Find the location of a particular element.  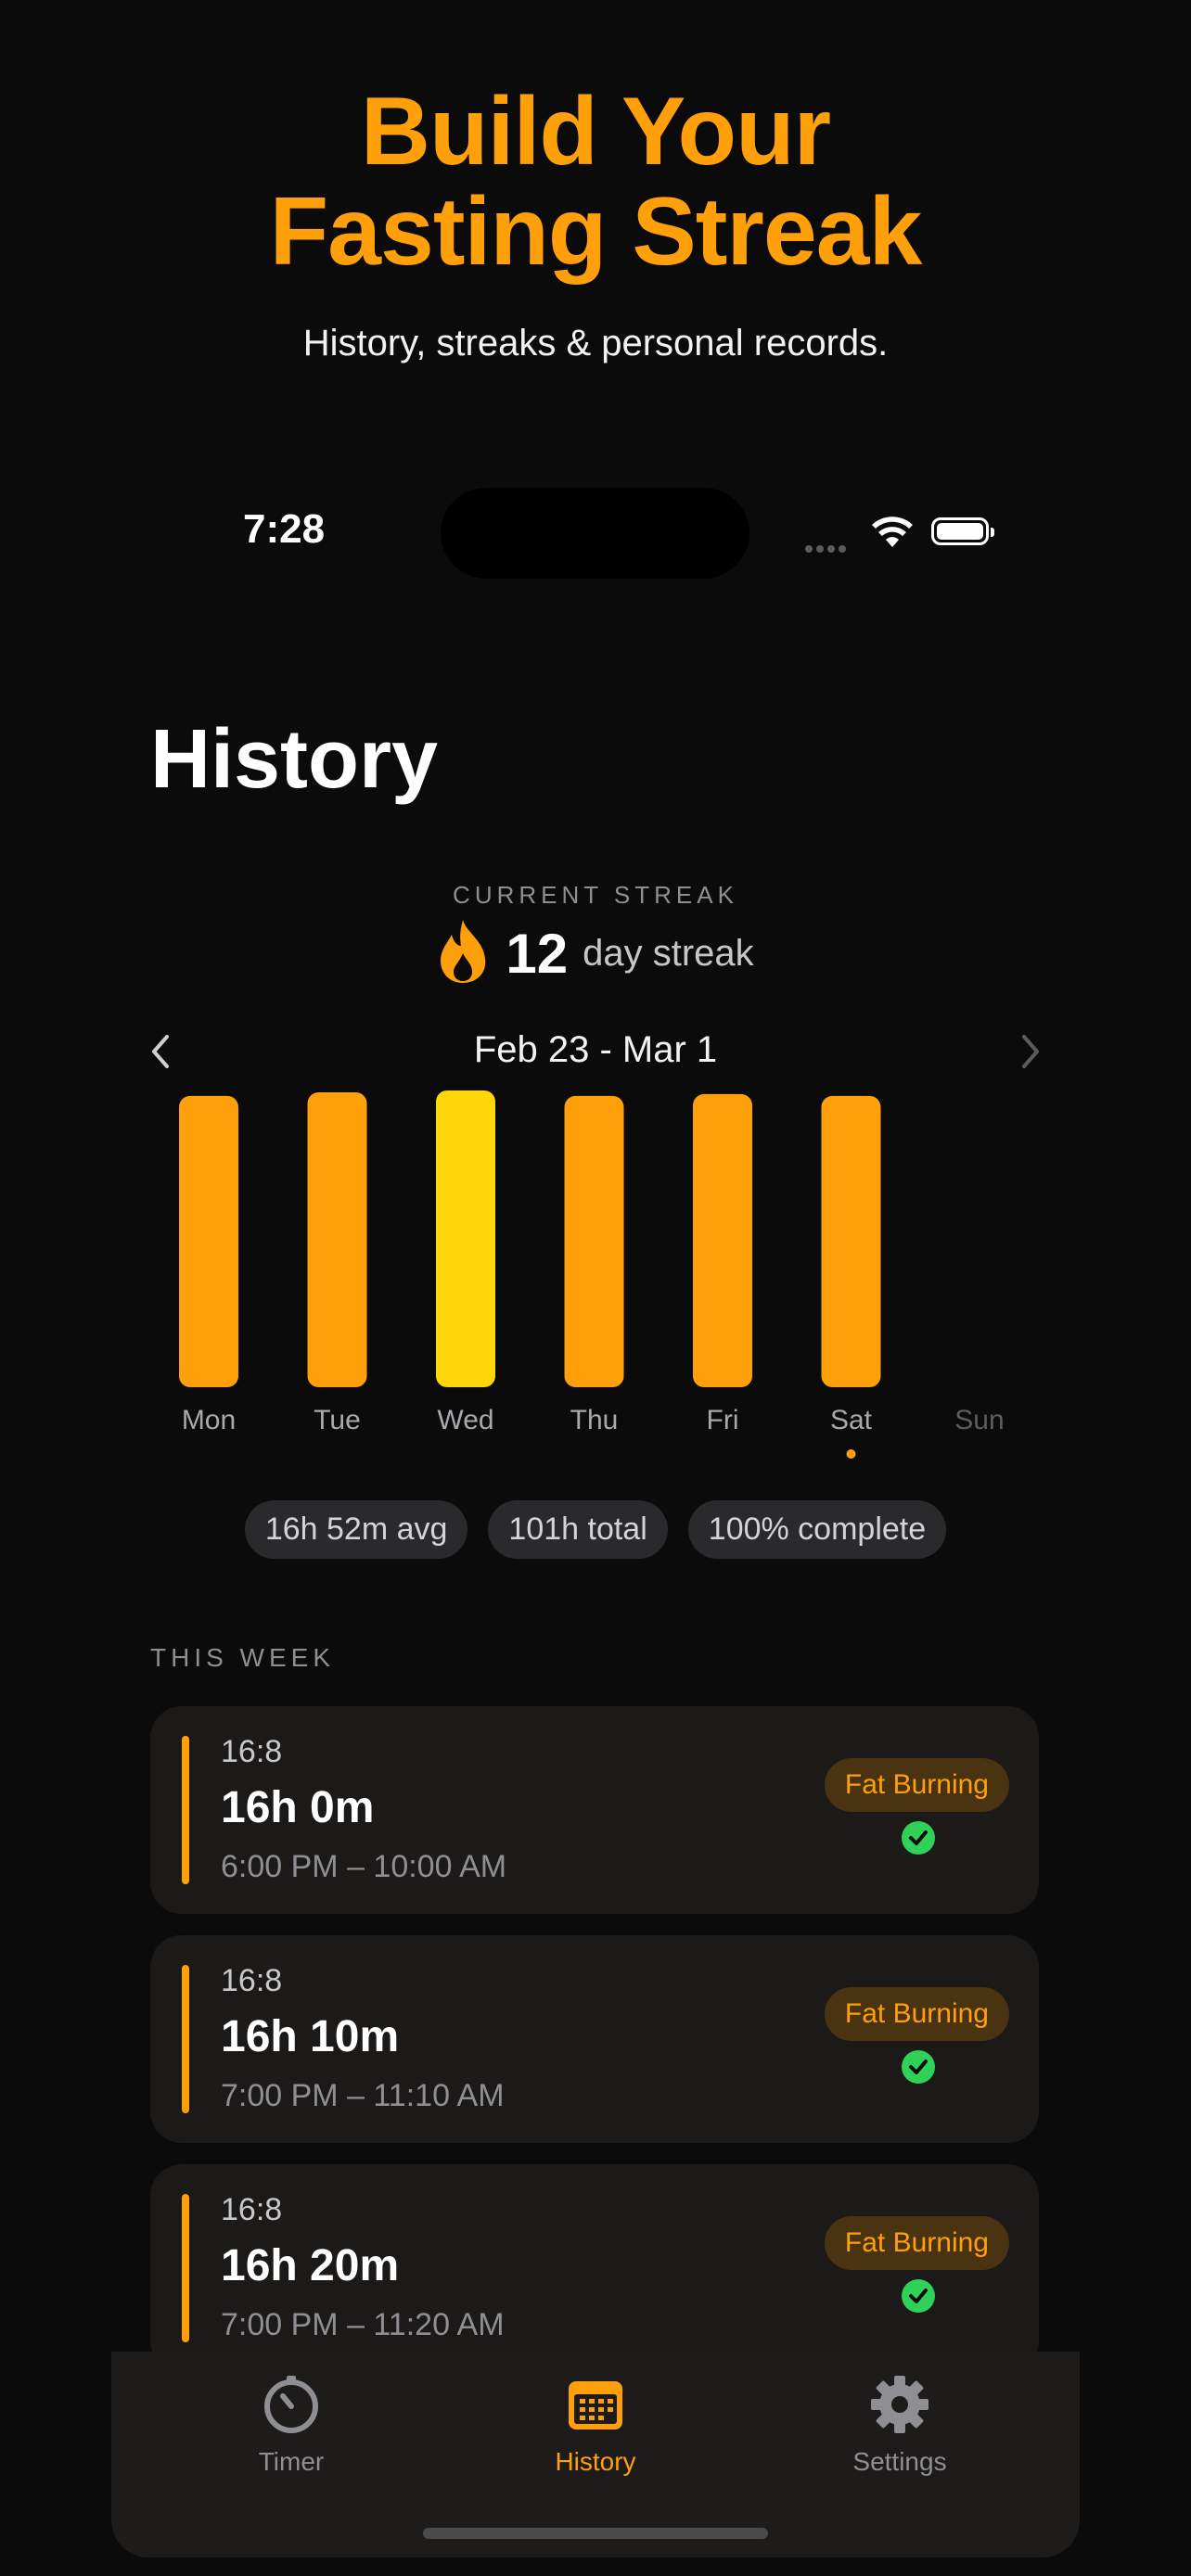

chart-bar-wed is located at coordinates (465, 1238).